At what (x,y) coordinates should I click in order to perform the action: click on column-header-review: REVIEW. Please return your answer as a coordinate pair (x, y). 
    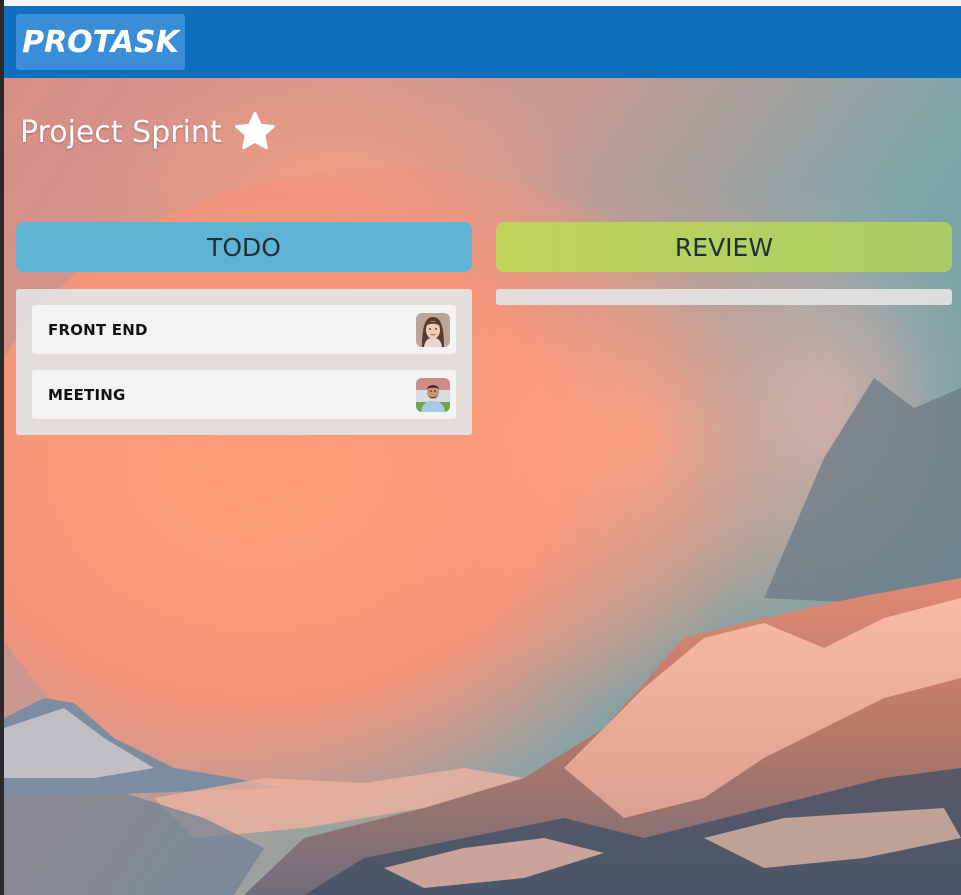
    Looking at the image, I should click on (724, 247).